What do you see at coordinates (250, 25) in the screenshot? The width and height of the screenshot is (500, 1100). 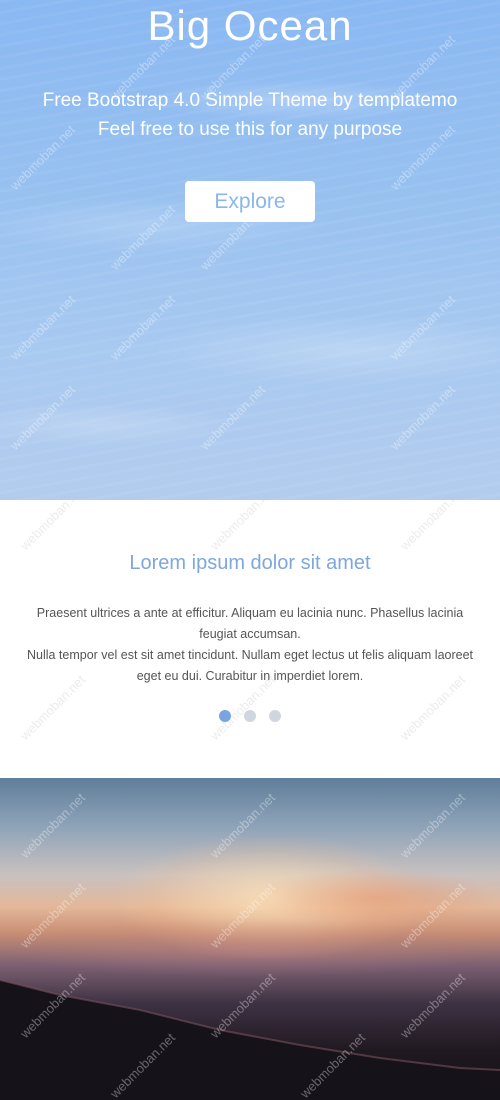 I see `hero-title: Big Ocean` at bounding box center [250, 25].